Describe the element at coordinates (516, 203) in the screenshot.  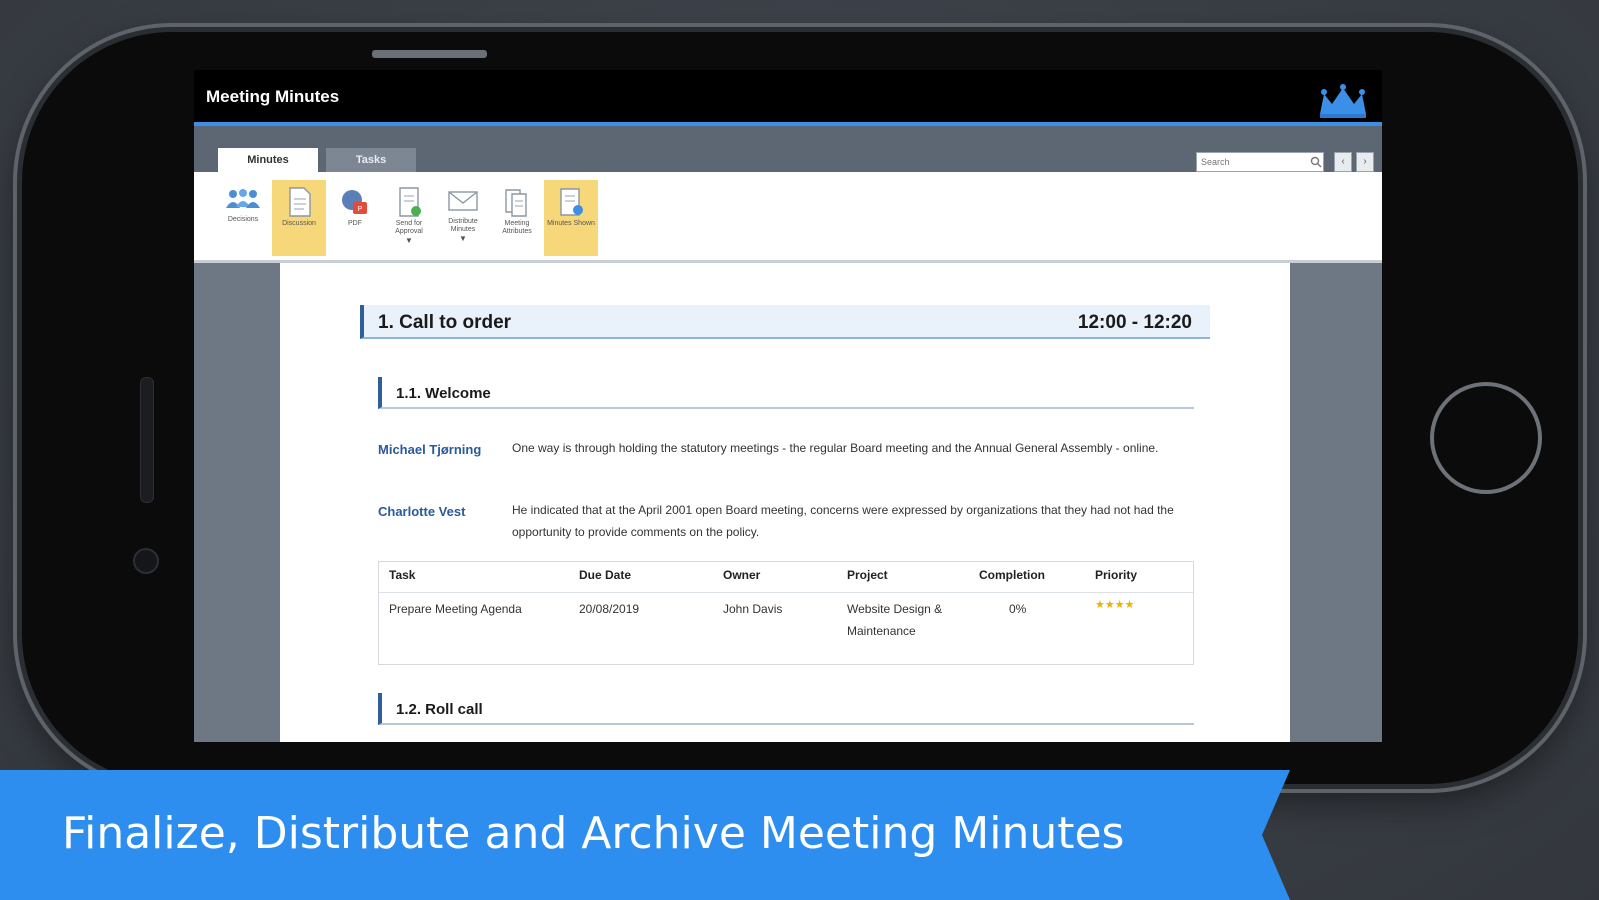
I see `attributes-icon` at that location.